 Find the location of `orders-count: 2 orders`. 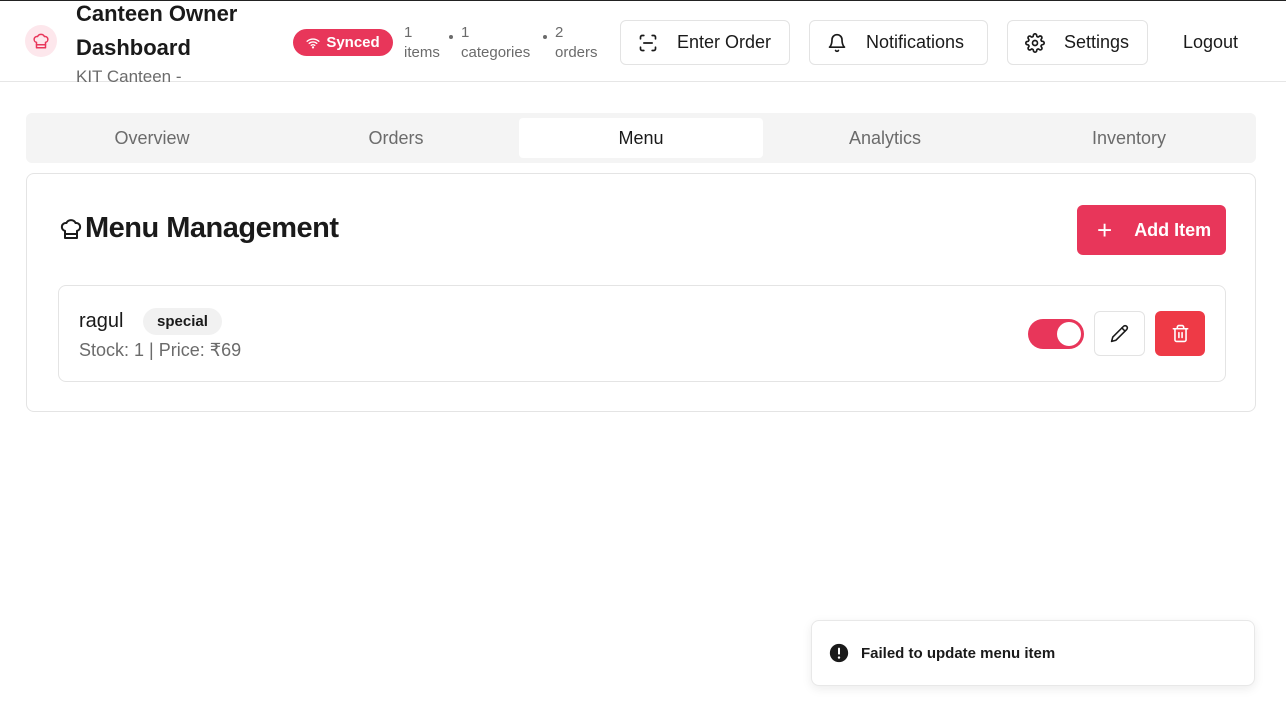

orders-count: 2 orders is located at coordinates (576, 42).